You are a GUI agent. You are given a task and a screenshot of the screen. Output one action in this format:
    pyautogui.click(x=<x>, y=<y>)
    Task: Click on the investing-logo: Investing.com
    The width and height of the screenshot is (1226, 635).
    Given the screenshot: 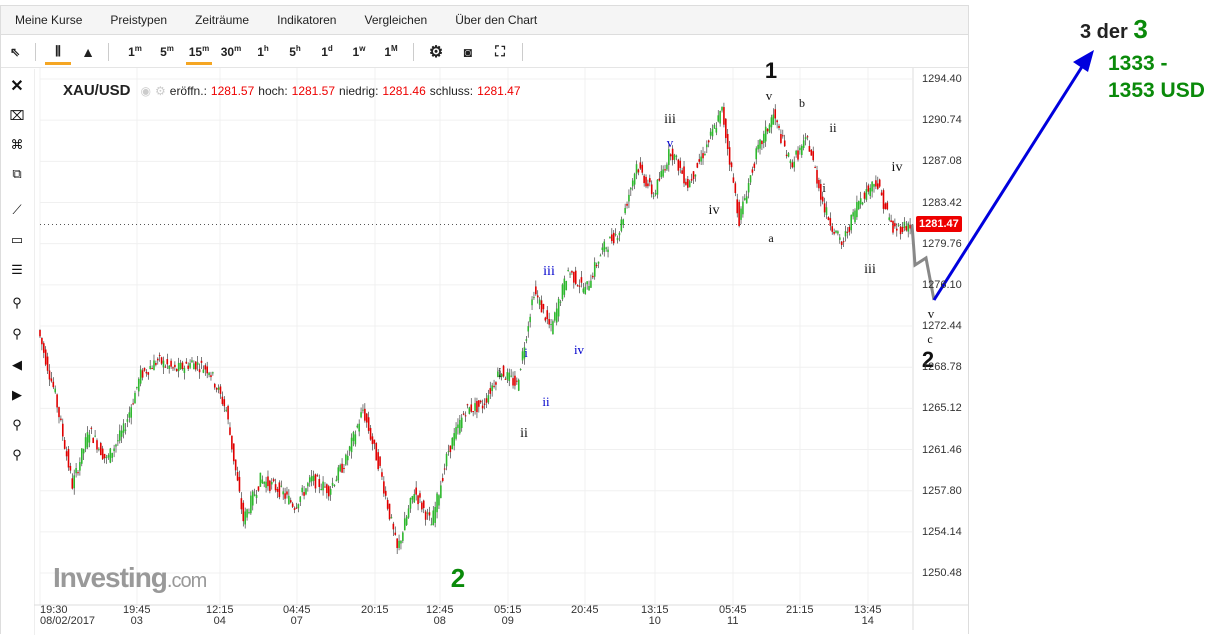 What is the action you would take?
    pyautogui.click(x=130, y=578)
    